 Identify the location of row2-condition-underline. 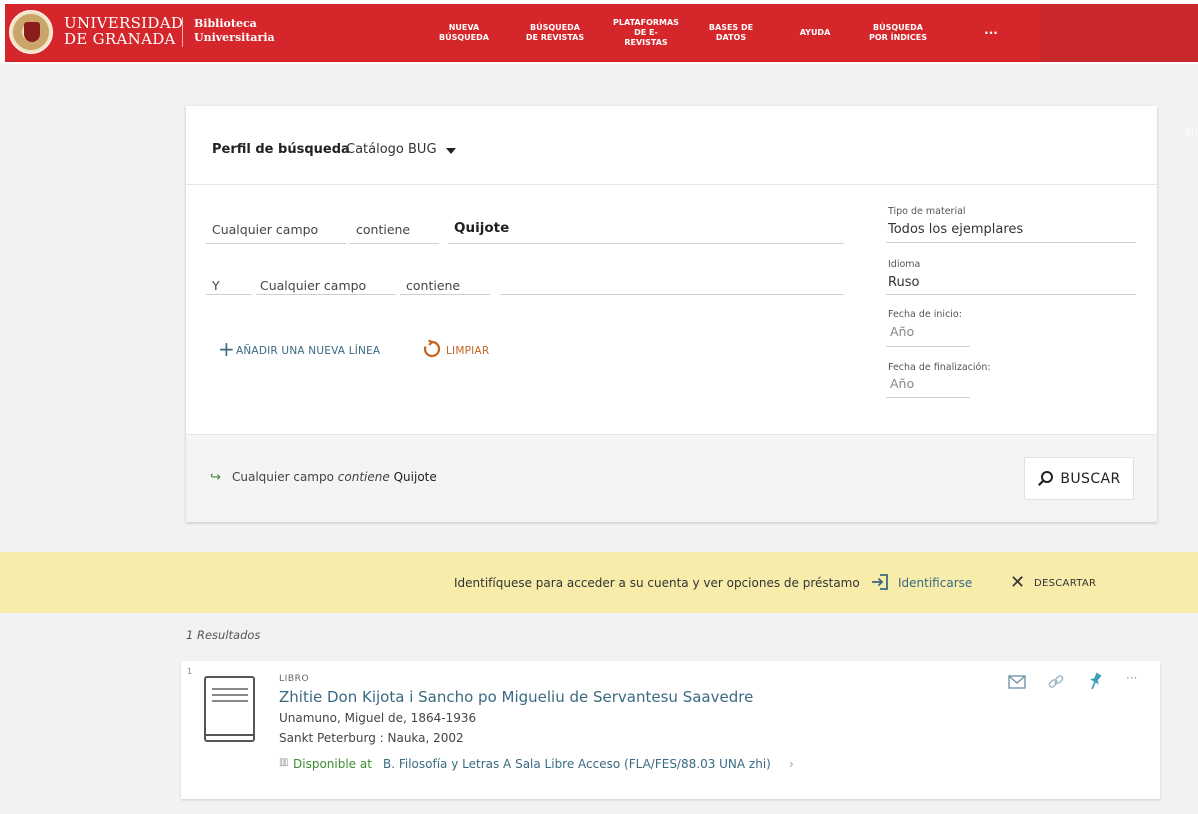
(445, 294).